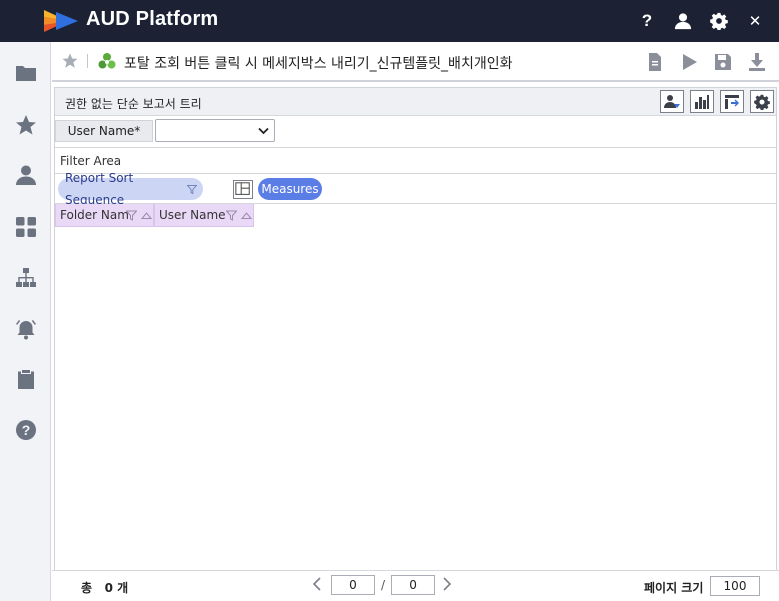  I want to click on pagination-footer: 총 0 개 0 / 0 페이지 크기 100, so click(415, 585).